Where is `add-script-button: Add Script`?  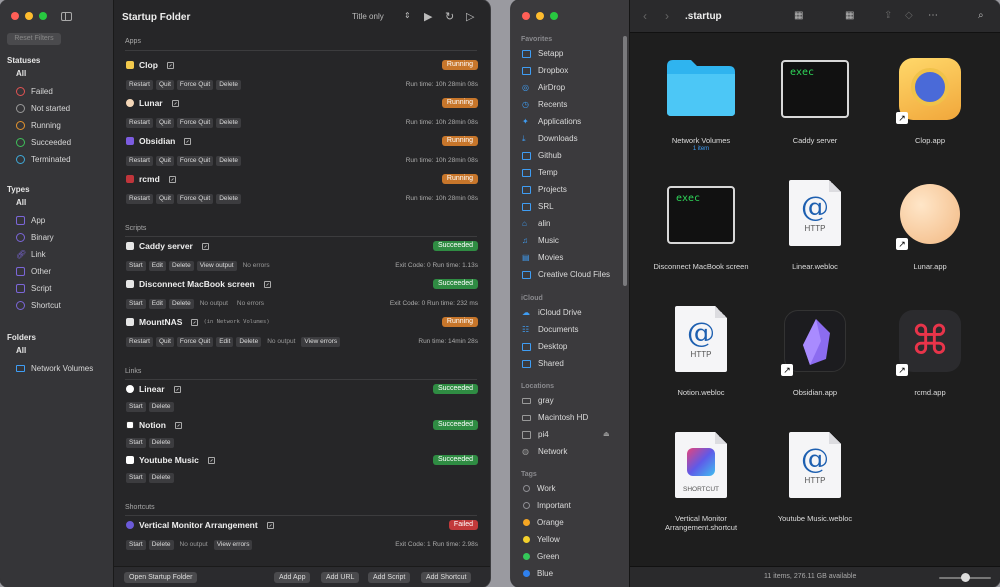 add-script-button: Add Script is located at coordinates (389, 577).